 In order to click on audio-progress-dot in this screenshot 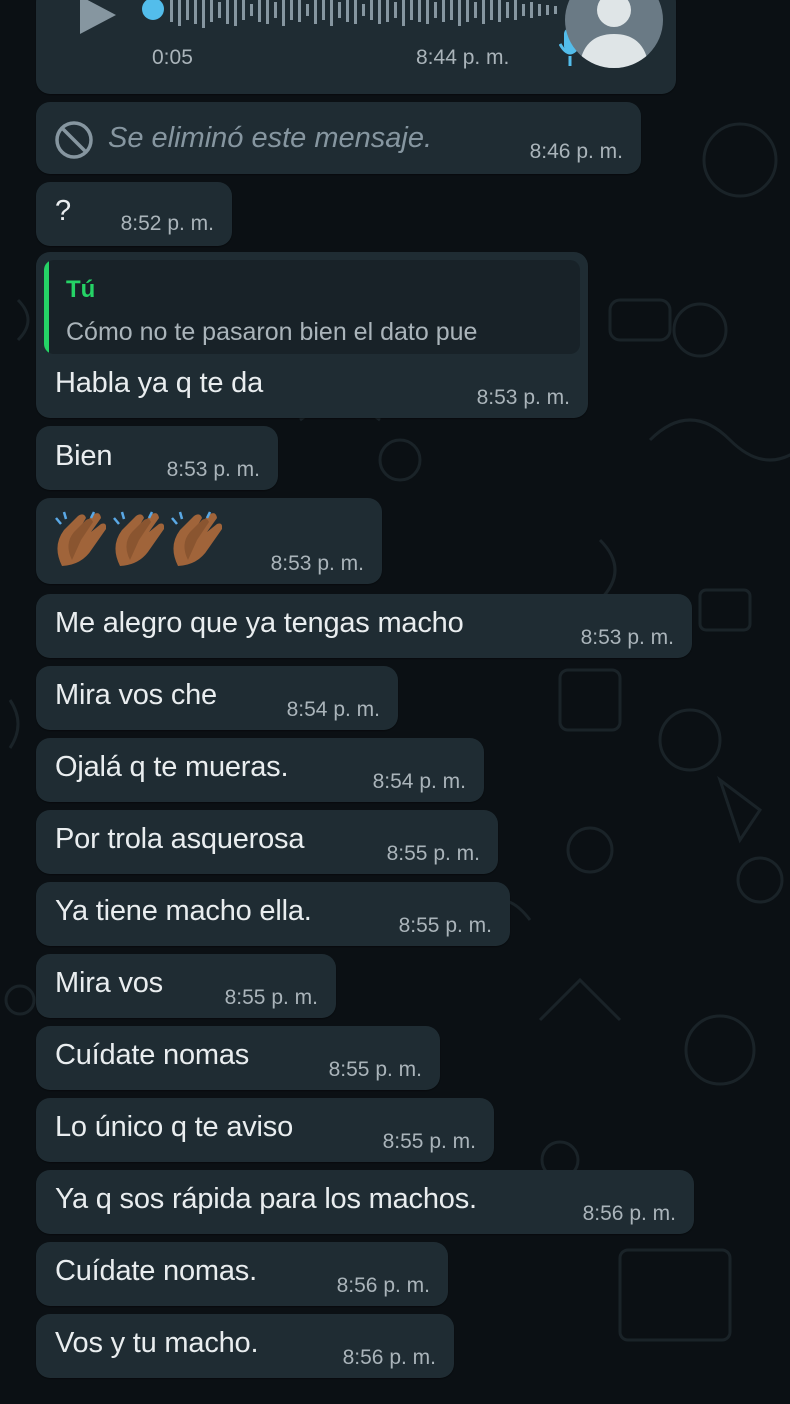, I will do `click(153, 10)`.